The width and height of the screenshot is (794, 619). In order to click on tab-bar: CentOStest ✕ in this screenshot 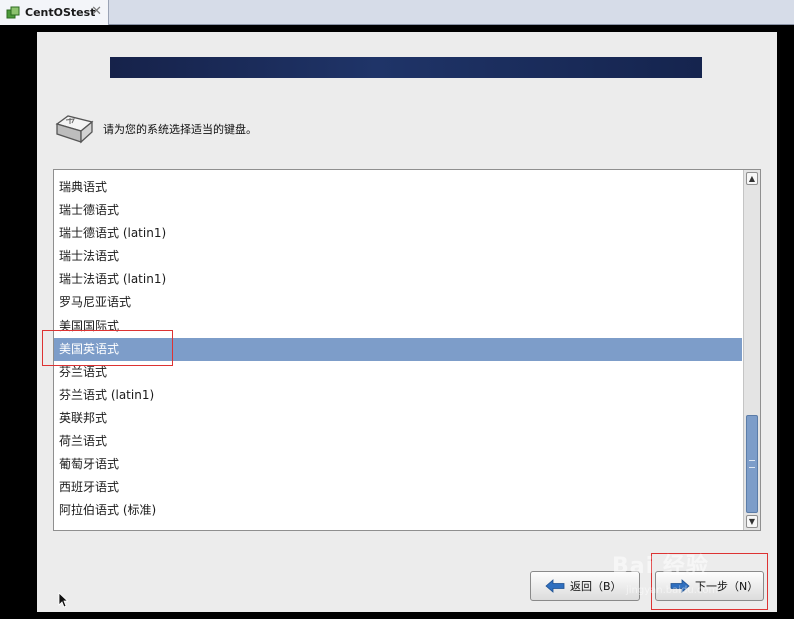, I will do `click(397, 12)`.